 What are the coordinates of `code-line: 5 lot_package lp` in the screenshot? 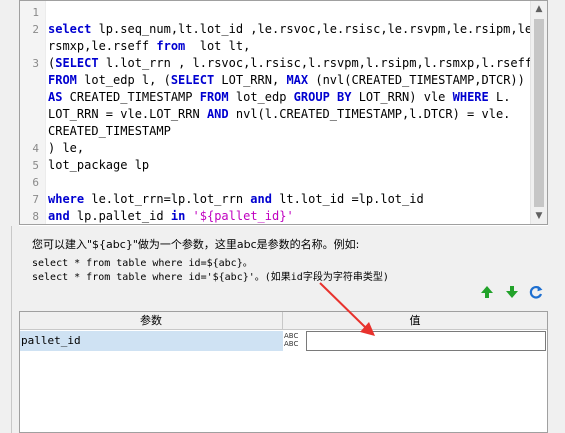 It's located at (275, 165).